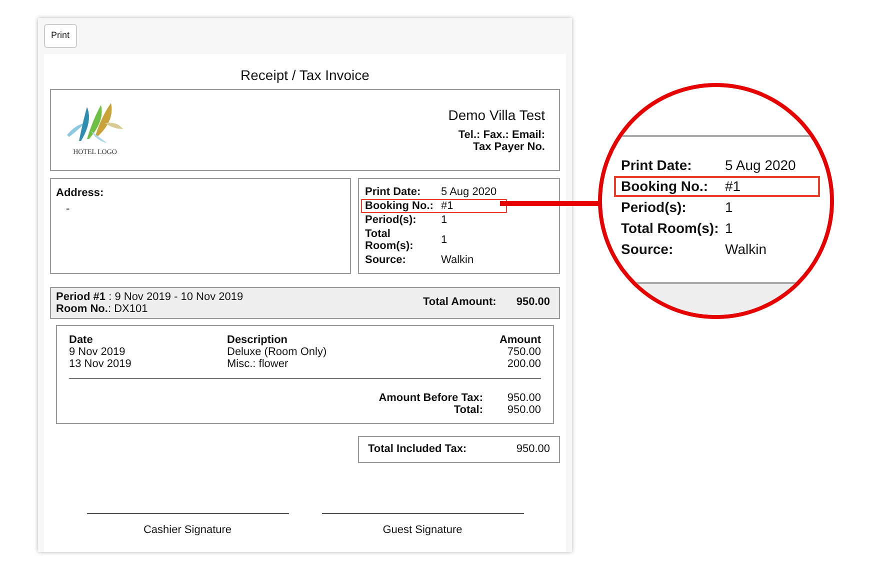 This screenshot has height=588, width=870. I want to click on column-header: Amount, so click(519, 340).